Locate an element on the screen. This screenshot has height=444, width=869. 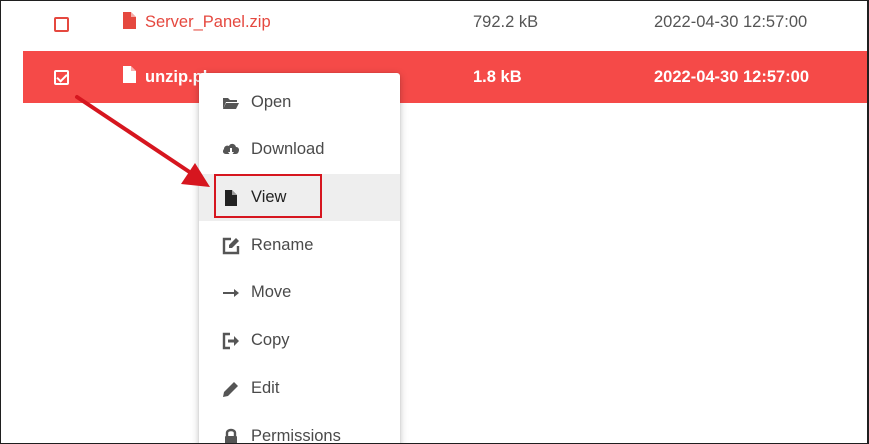
menu-item-move: Move is located at coordinates (299, 292).